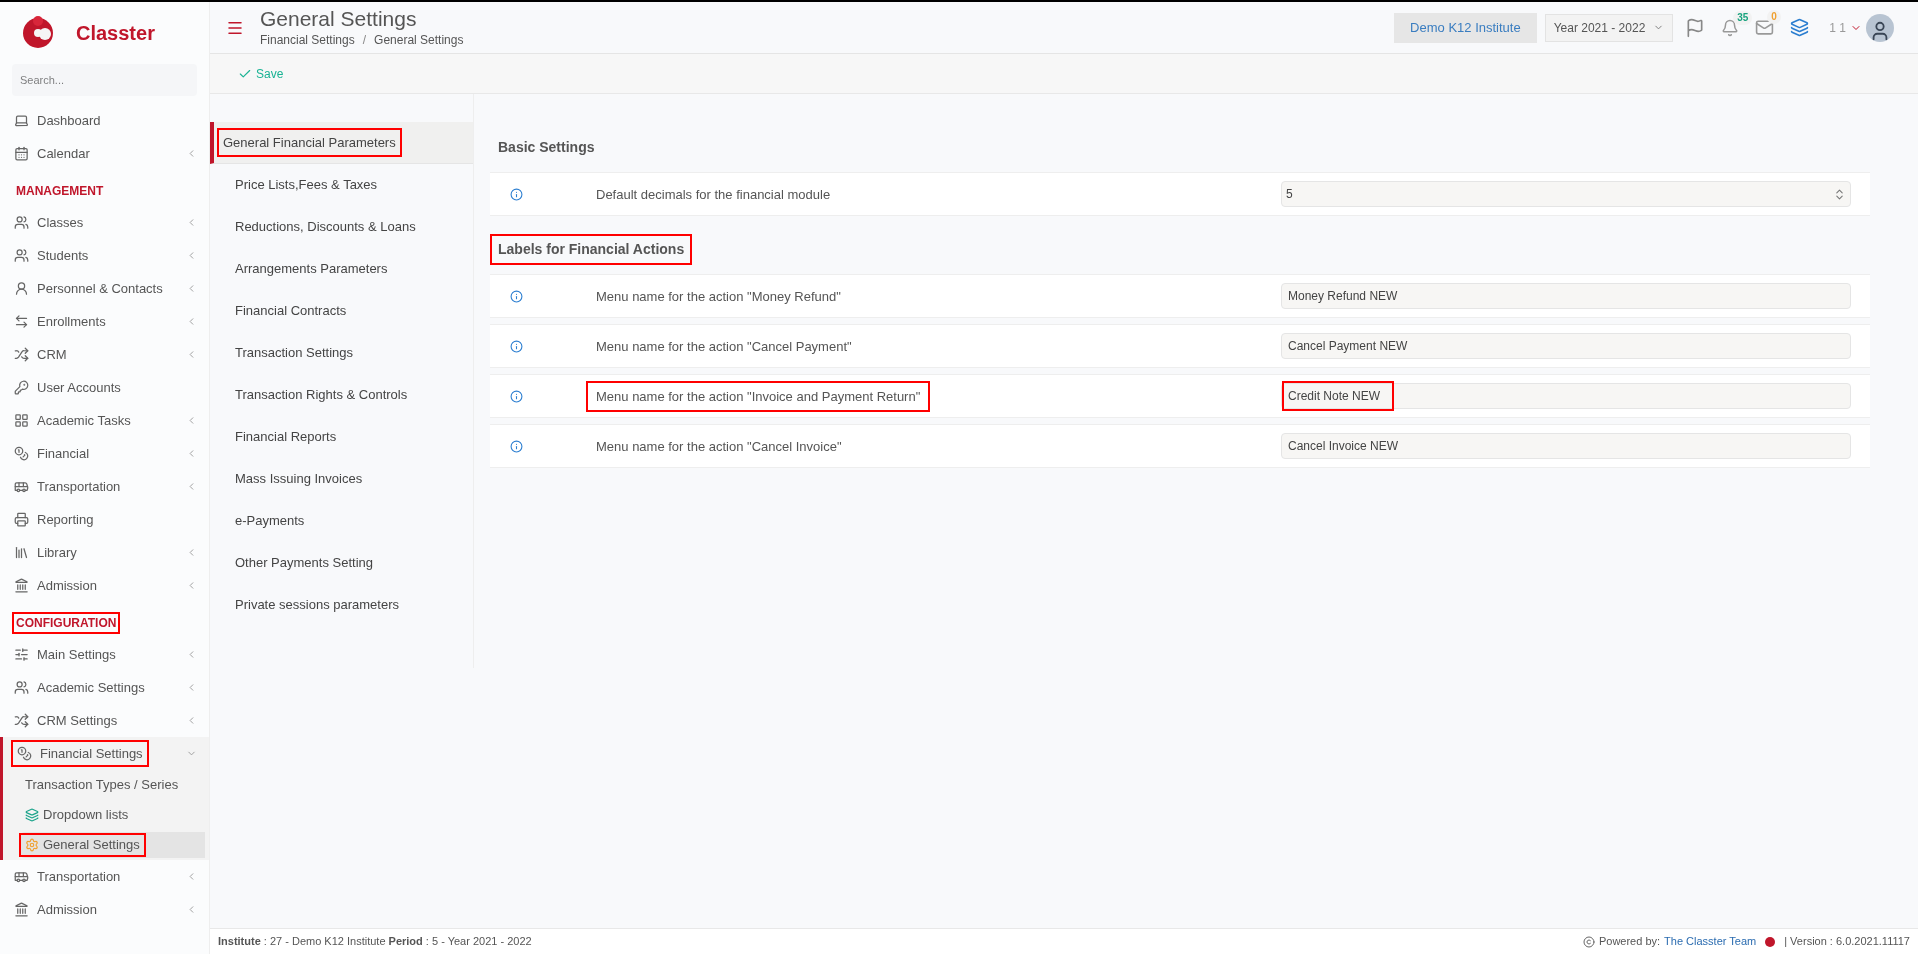 This screenshot has height=954, width=1918. What do you see at coordinates (719, 447) in the screenshot?
I see `setting-label: Menu name for the action "Cancel Invoice"` at bounding box center [719, 447].